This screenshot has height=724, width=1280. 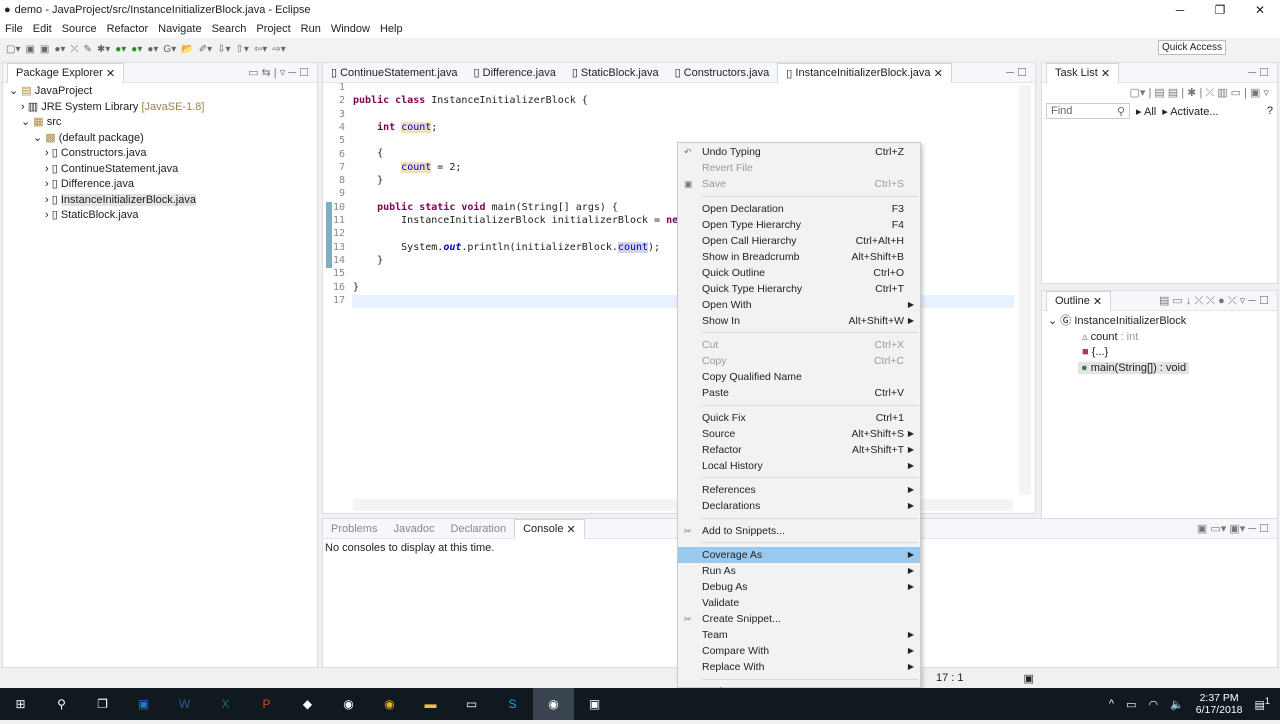 I want to click on tray-chevron-icon: ^, so click(x=1111, y=704).